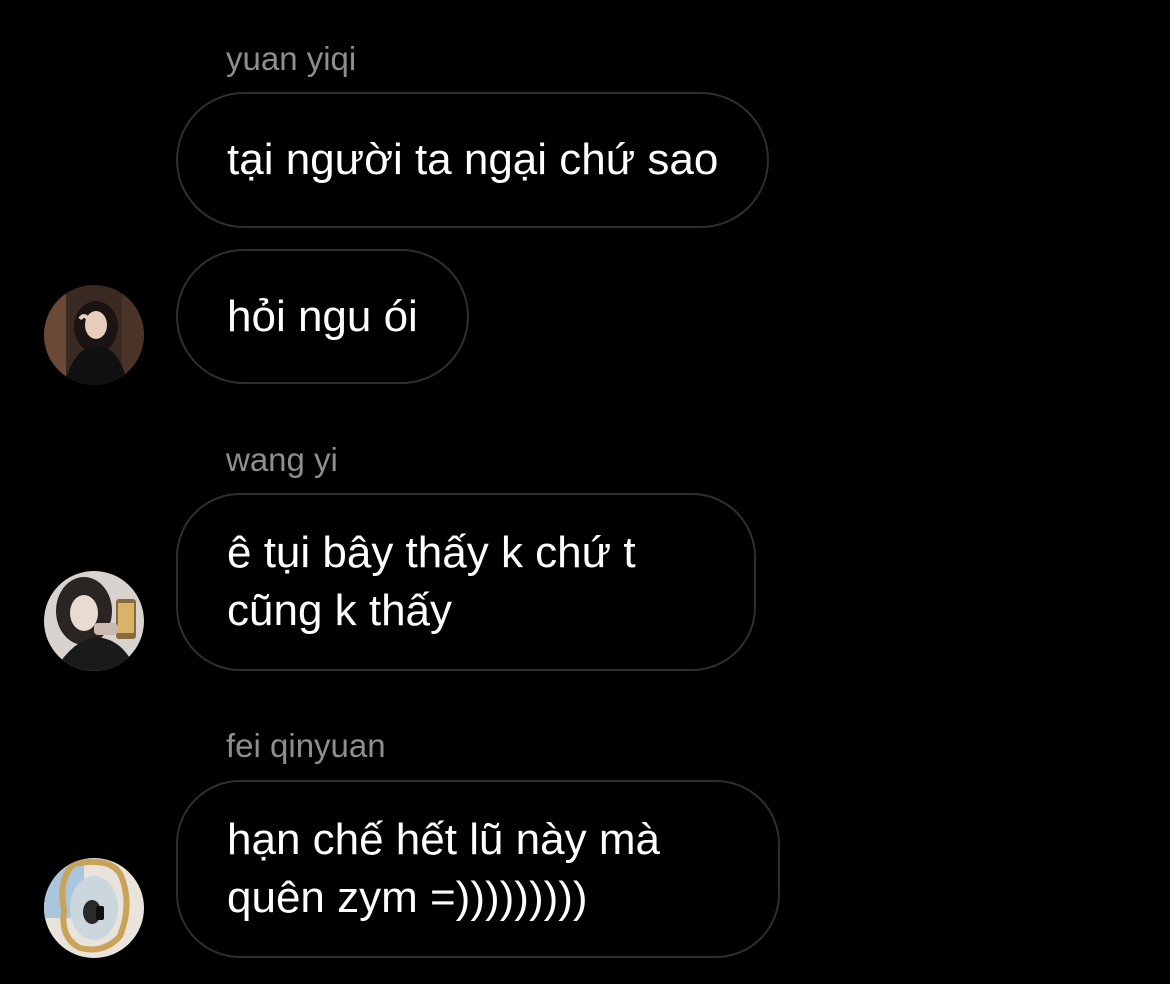 This screenshot has height=984, width=1170. I want to click on message-bubble: tại người ta ngại chứ sao, so click(473, 160).